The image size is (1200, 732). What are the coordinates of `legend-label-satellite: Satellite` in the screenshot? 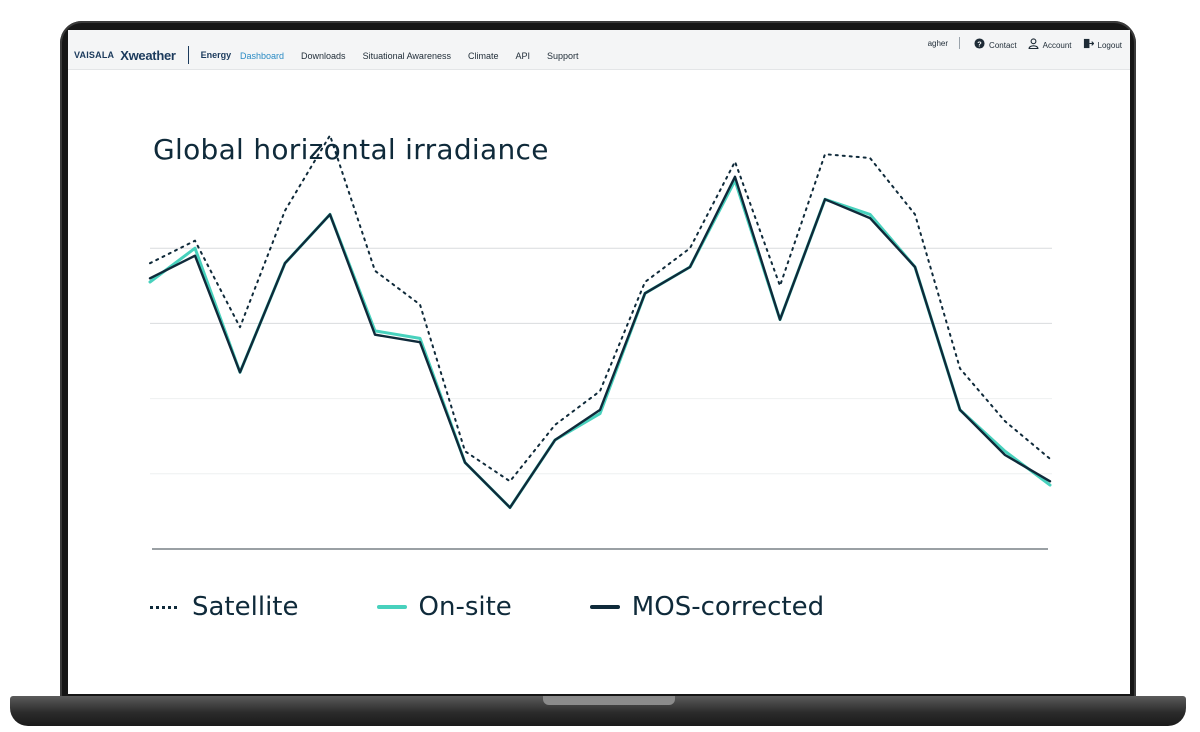 It's located at (245, 607).